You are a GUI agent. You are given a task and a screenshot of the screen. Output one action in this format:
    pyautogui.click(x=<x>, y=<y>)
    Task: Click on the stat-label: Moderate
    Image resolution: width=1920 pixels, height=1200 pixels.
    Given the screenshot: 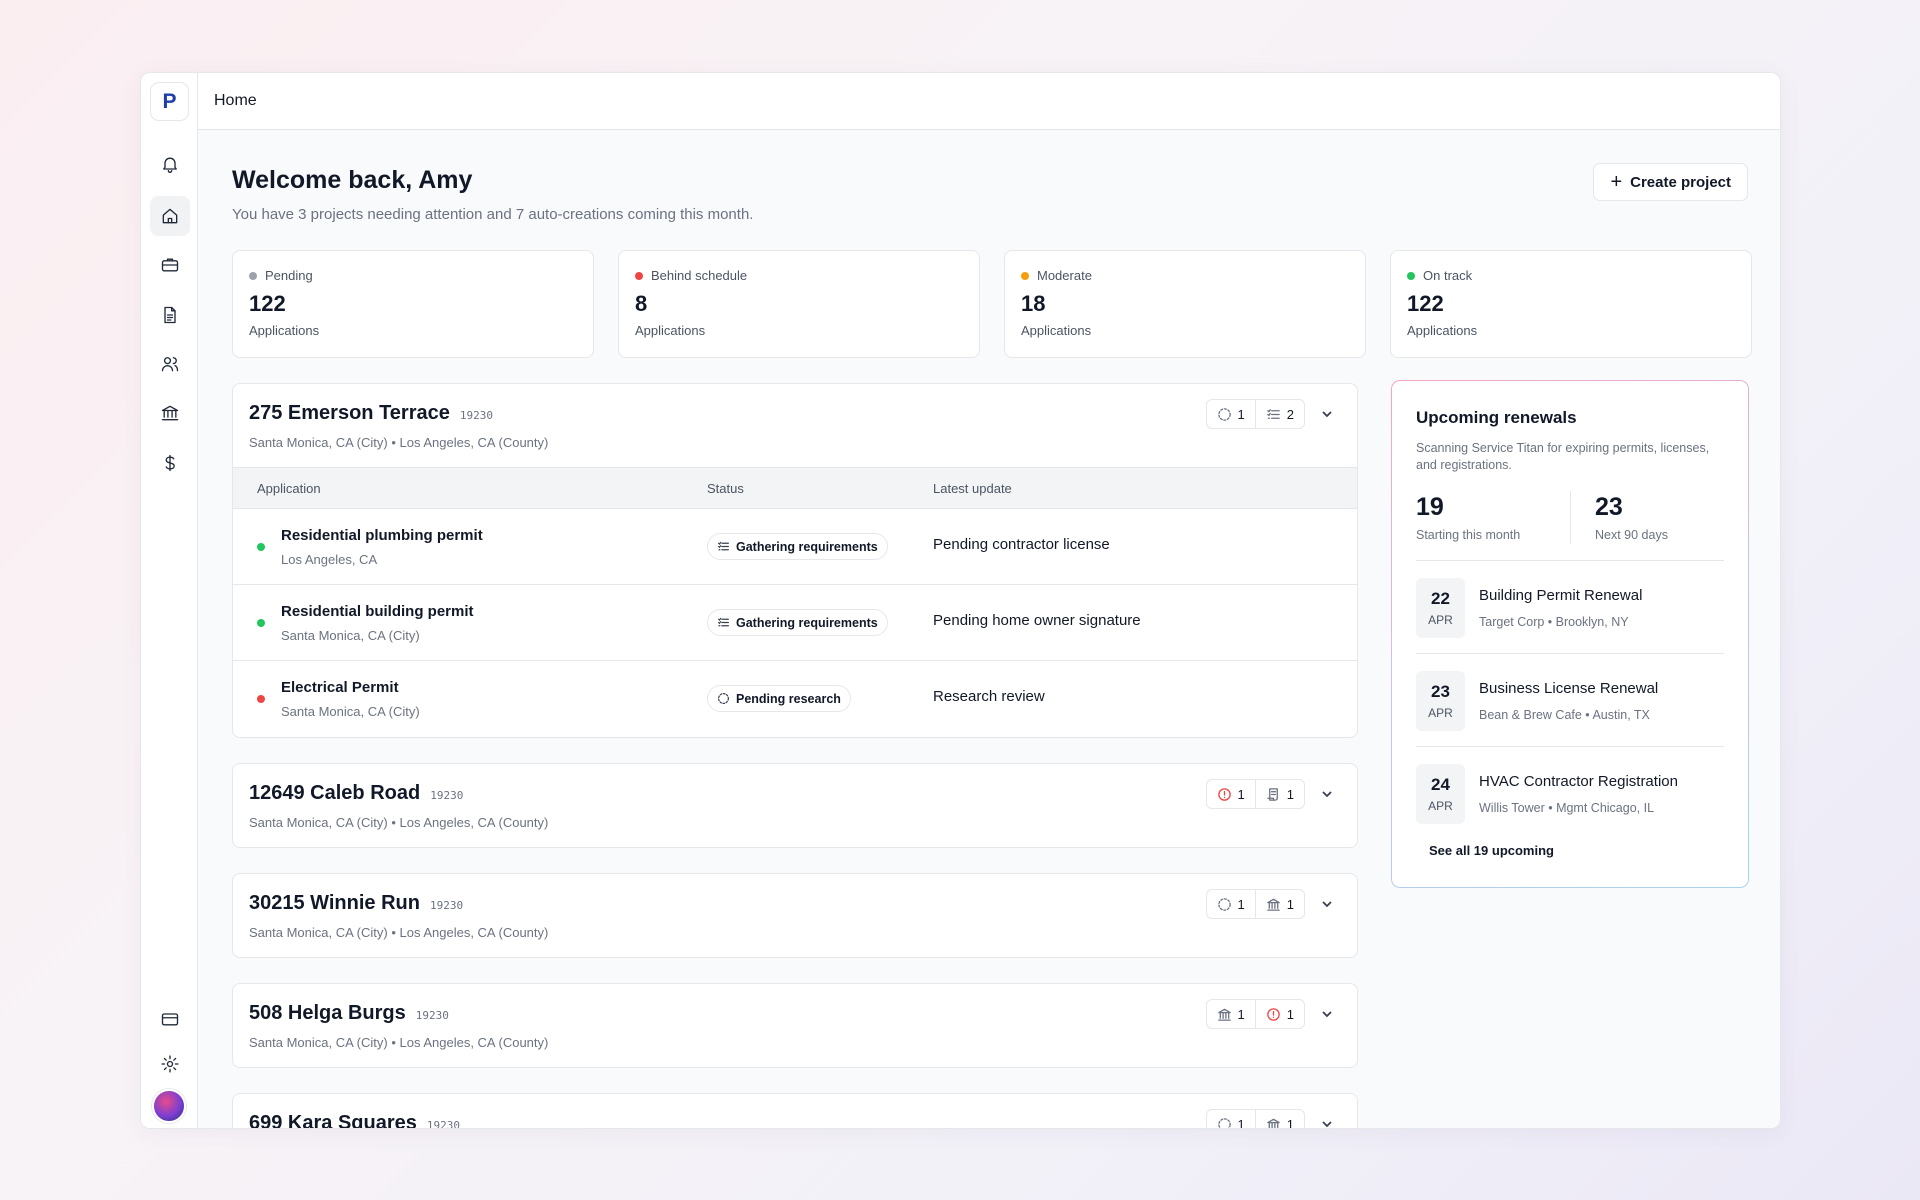 What is the action you would take?
    pyautogui.click(x=1185, y=275)
    